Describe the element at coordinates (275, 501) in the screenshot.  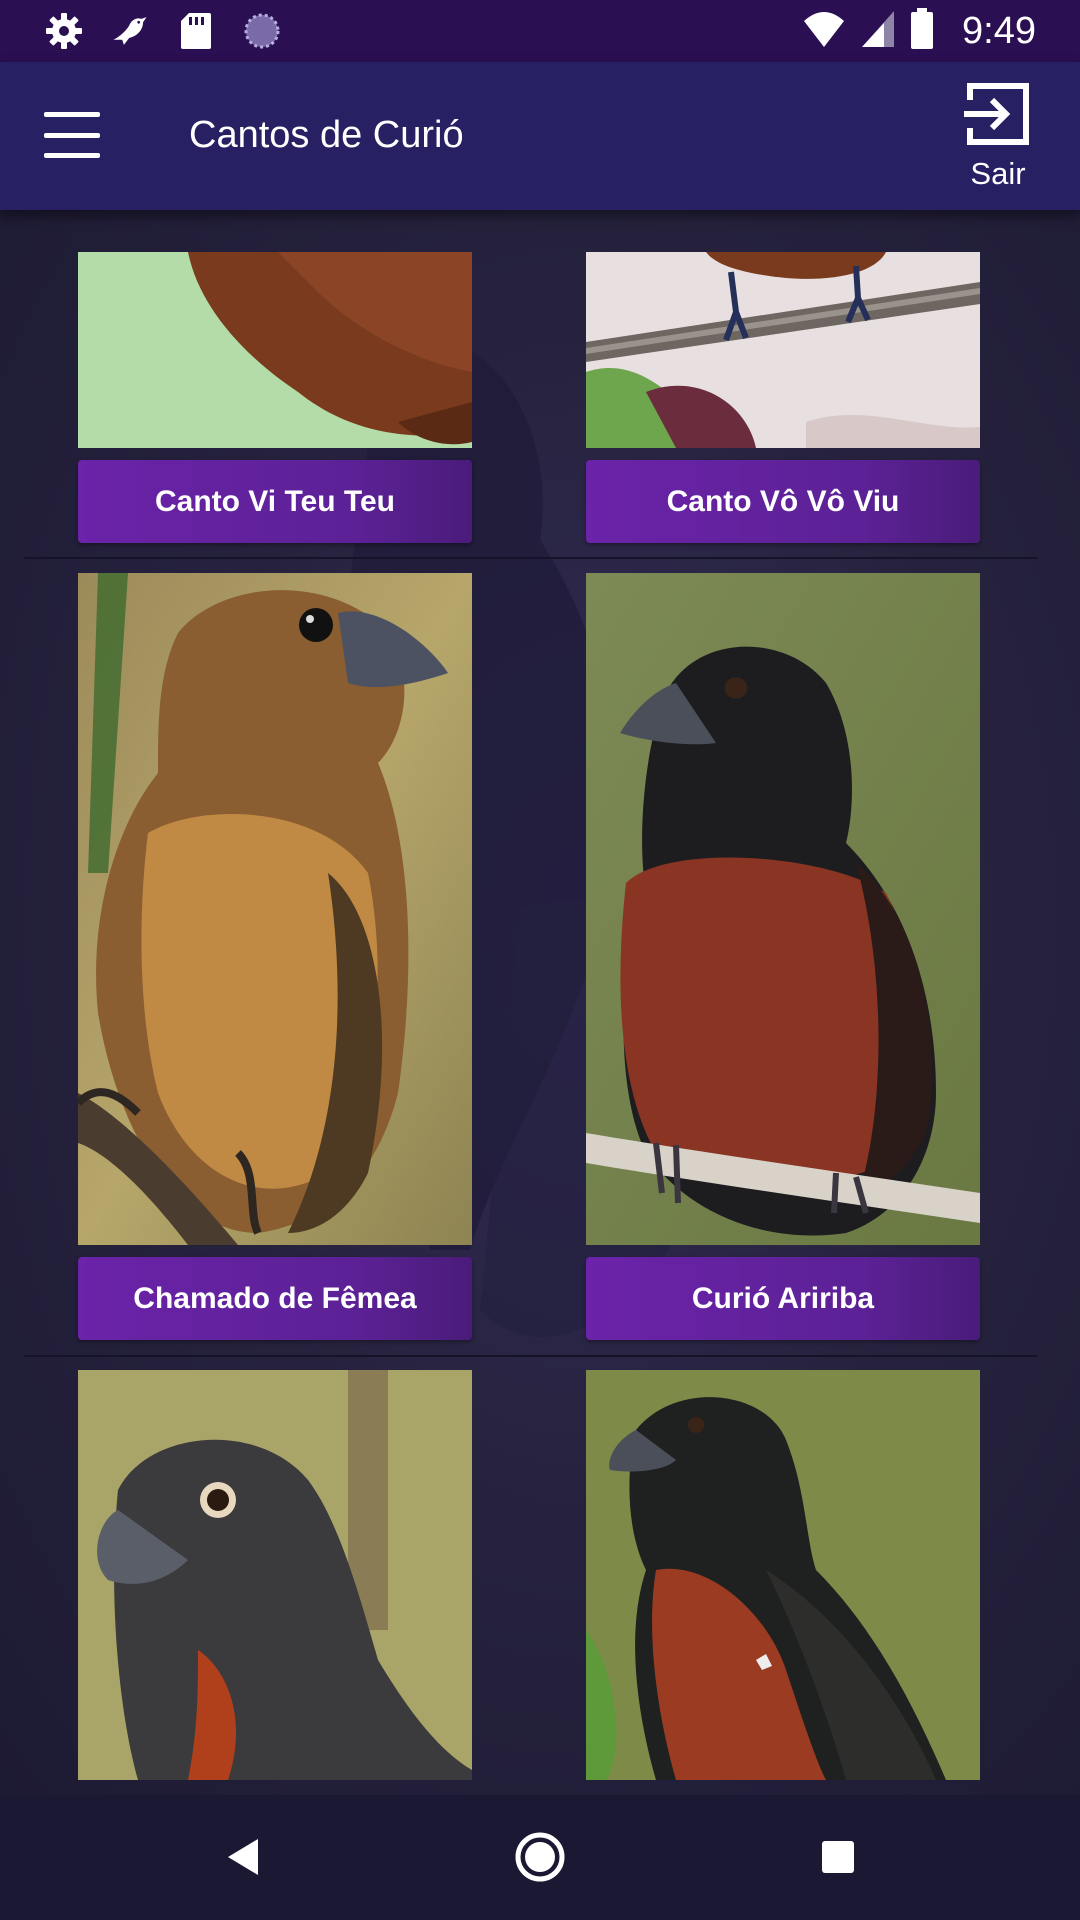
I see `card-button: Canto Vi Teu Teu` at that location.